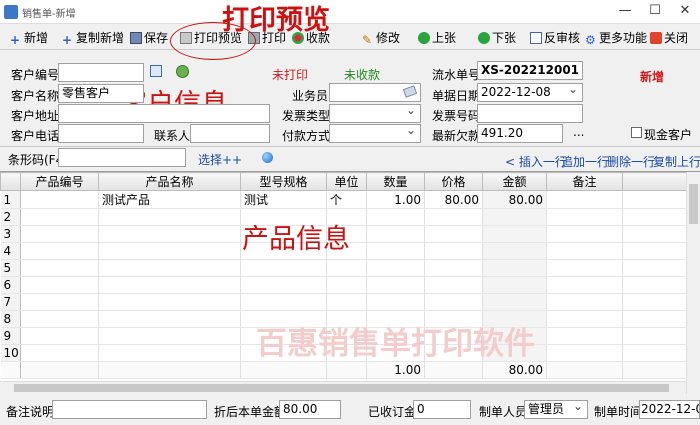 The height and width of the screenshot is (425, 700). Describe the element at coordinates (164, 113) in the screenshot. I see `customer-address-input` at that location.